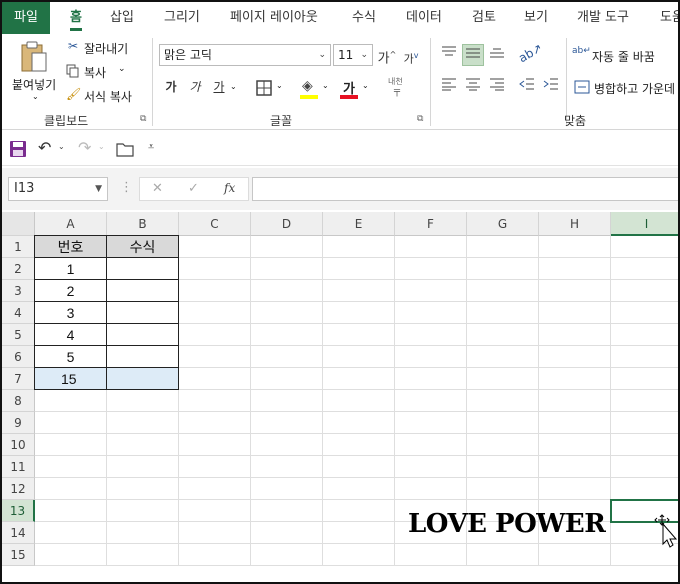  I want to click on shrink-font-button: 가v, so click(411, 56).